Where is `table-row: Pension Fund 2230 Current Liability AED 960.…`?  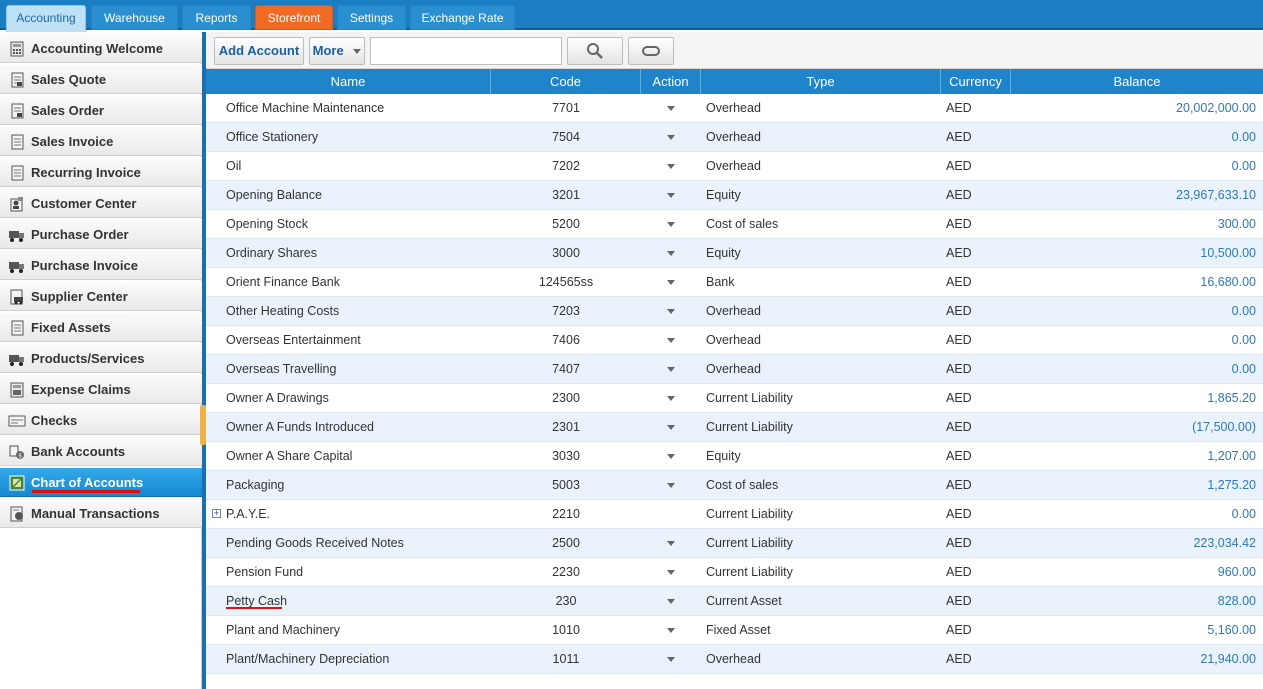
table-row: Pension Fund 2230 Current Liability AED 960.… is located at coordinates (734, 572).